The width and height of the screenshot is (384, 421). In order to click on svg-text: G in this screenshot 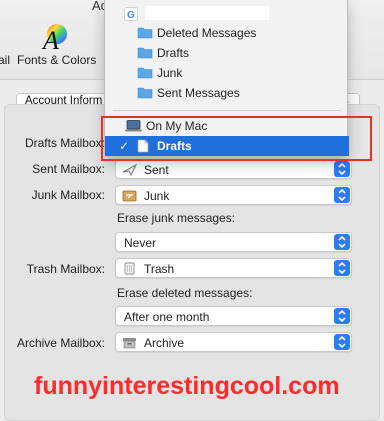, I will do `click(131, 15)`.